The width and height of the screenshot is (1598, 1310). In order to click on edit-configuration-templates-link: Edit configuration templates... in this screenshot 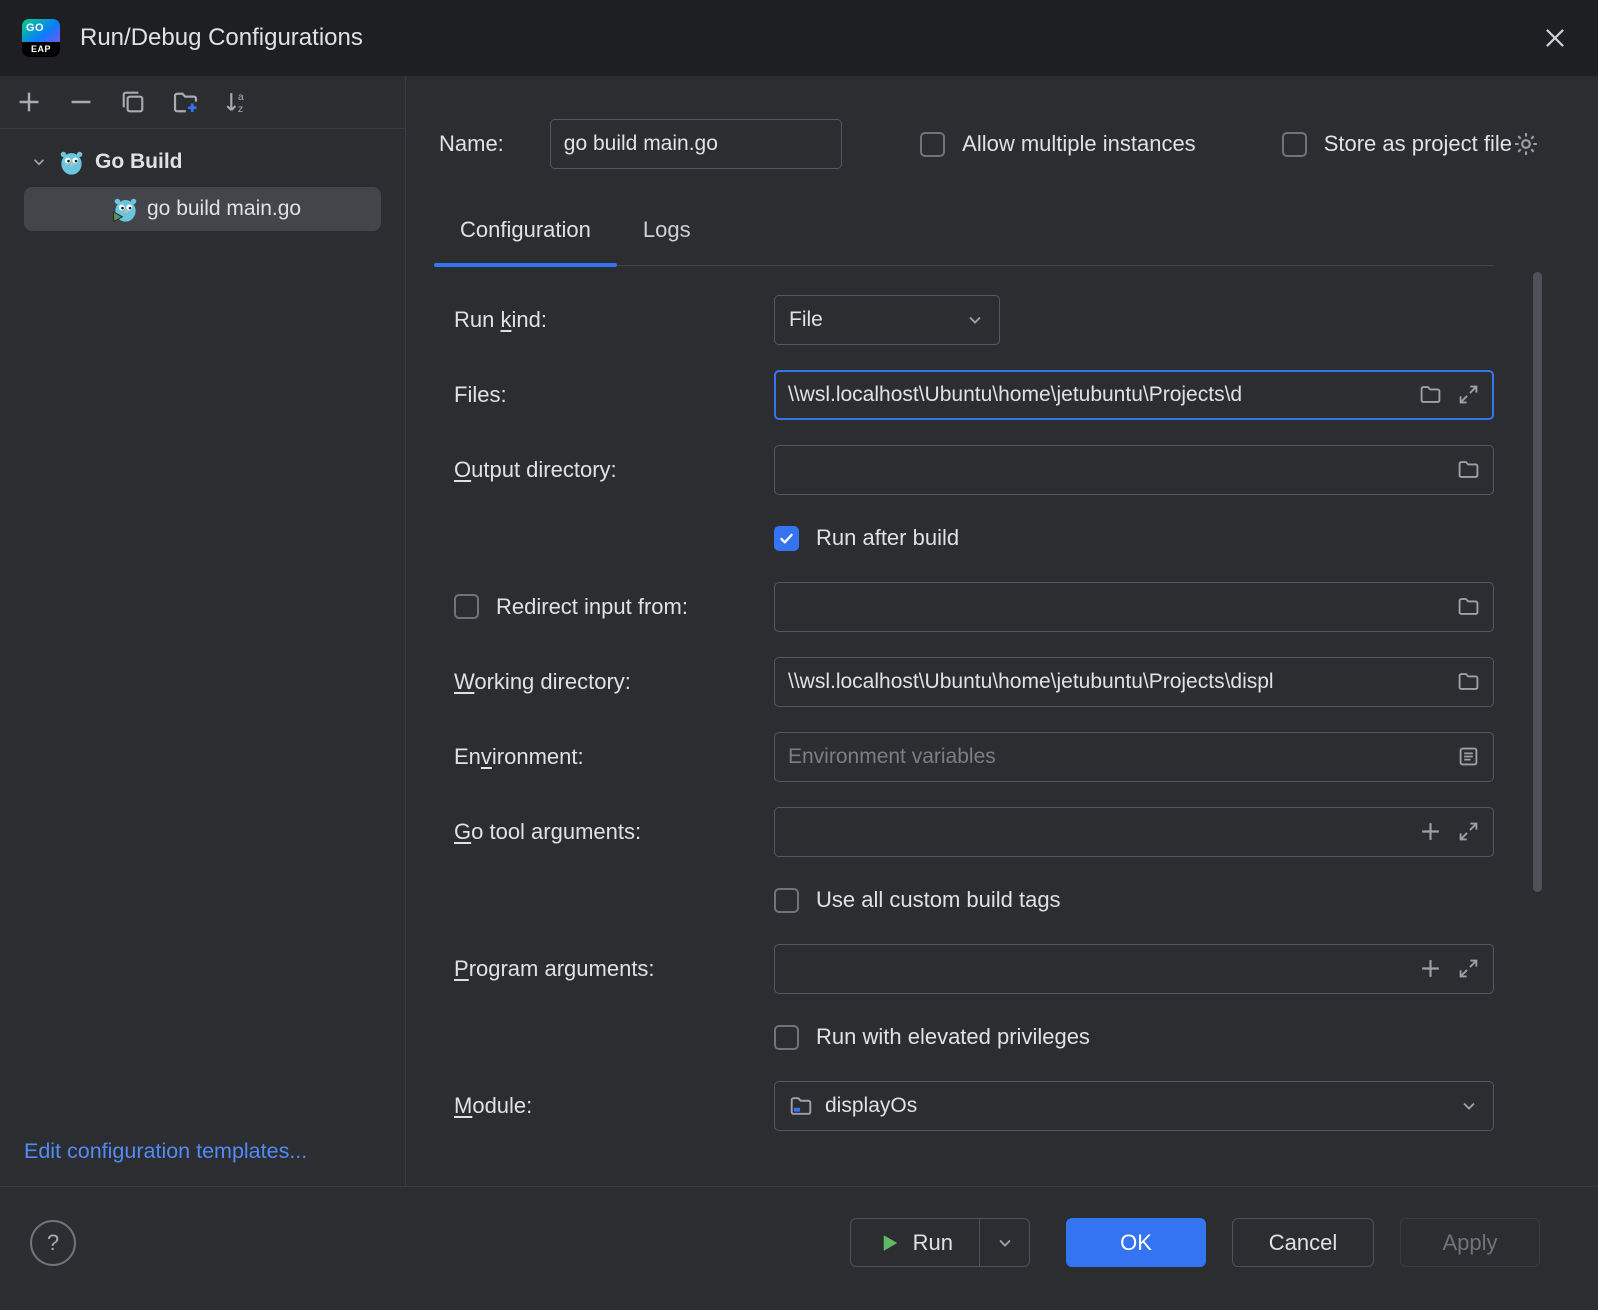, I will do `click(165, 1151)`.